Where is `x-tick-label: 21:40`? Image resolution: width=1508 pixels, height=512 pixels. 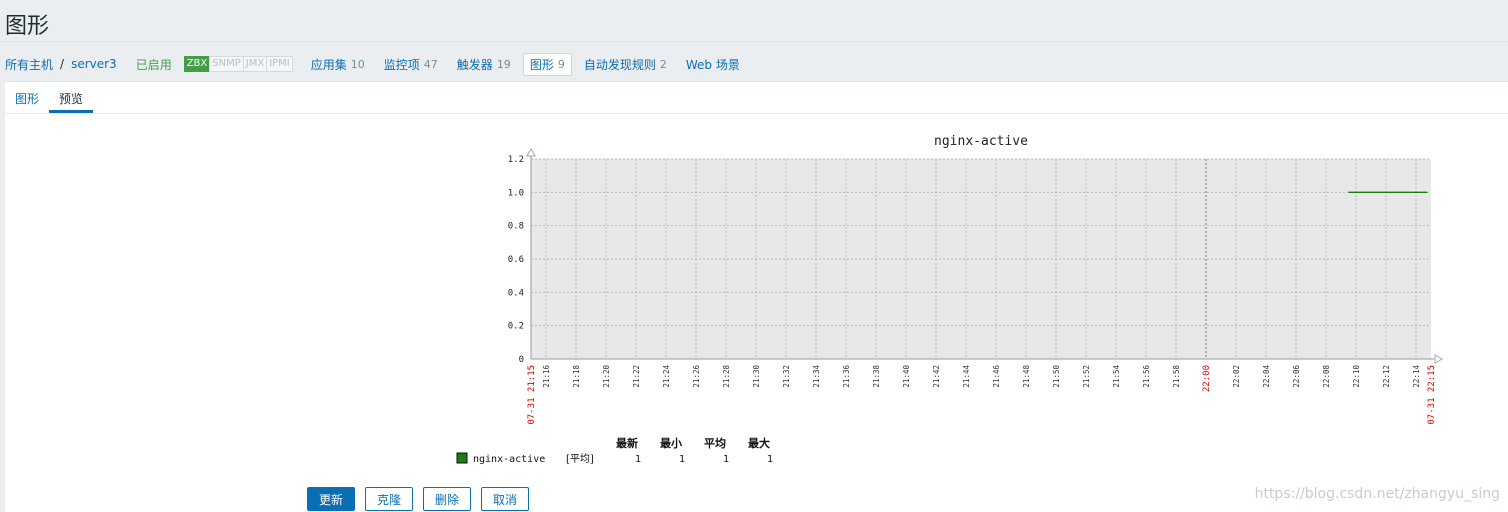 x-tick-label: 21:40 is located at coordinates (906, 376).